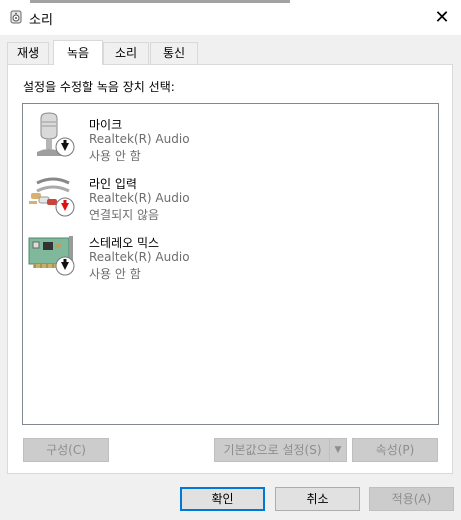  I want to click on tab-label: 통신, so click(174, 53).